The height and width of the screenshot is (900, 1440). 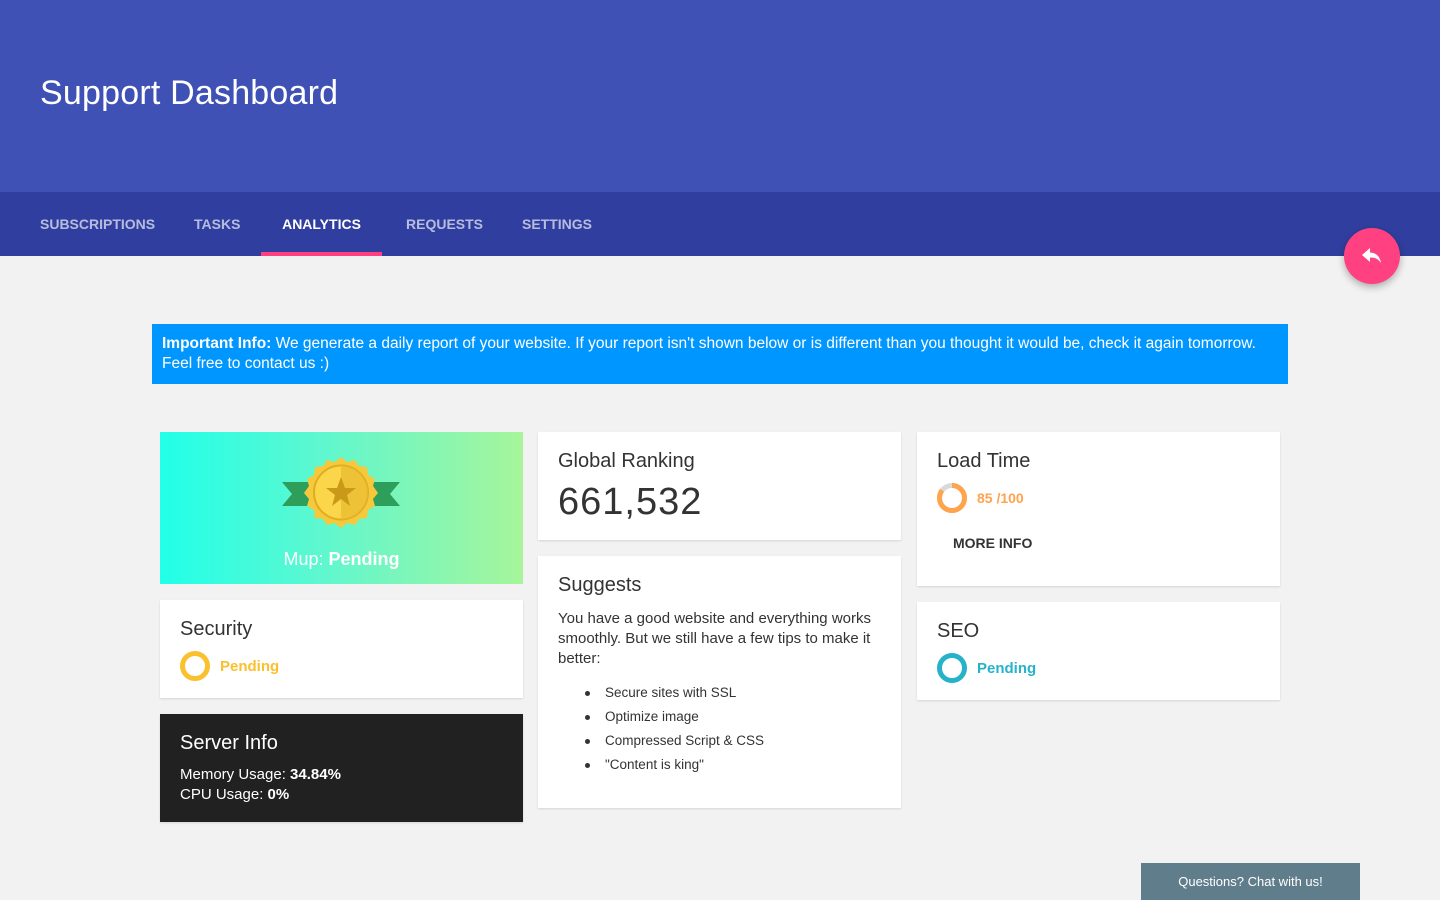 What do you see at coordinates (341, 649) in the screenshot?
I see `security-card: Security Pending` at bounding box center [341, 649].